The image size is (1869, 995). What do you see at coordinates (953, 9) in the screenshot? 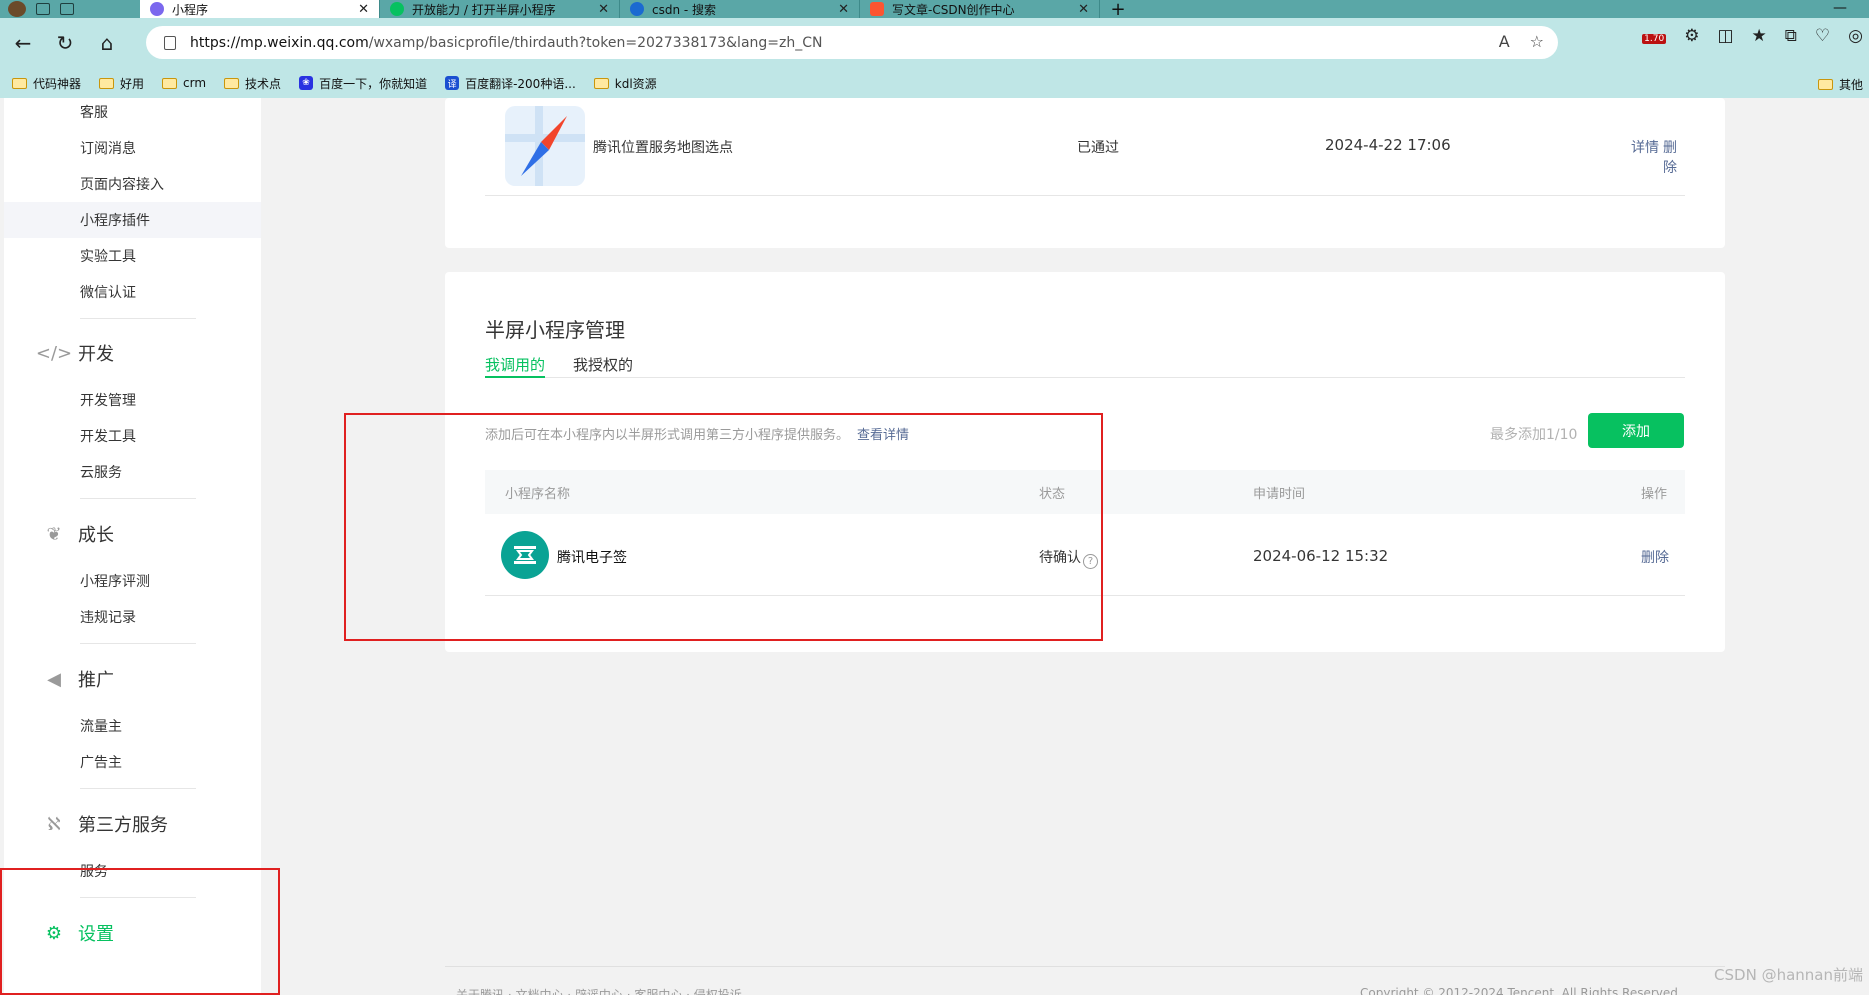
I see `tab-title: 写文章-CSDN创作中心` at bounding box center [953, 9].